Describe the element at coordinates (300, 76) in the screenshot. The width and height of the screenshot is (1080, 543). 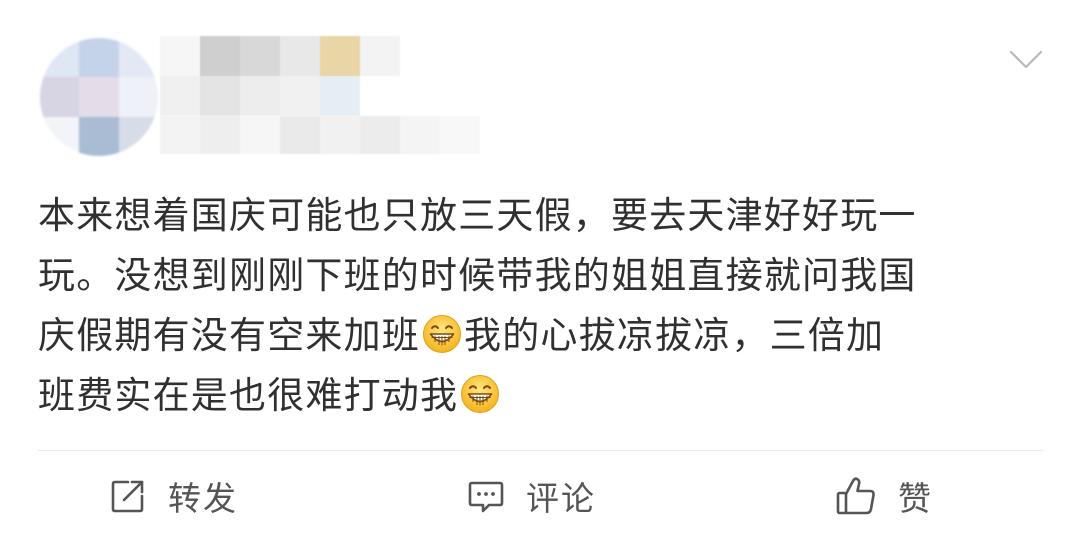
I see `username-mosaic` at that location.